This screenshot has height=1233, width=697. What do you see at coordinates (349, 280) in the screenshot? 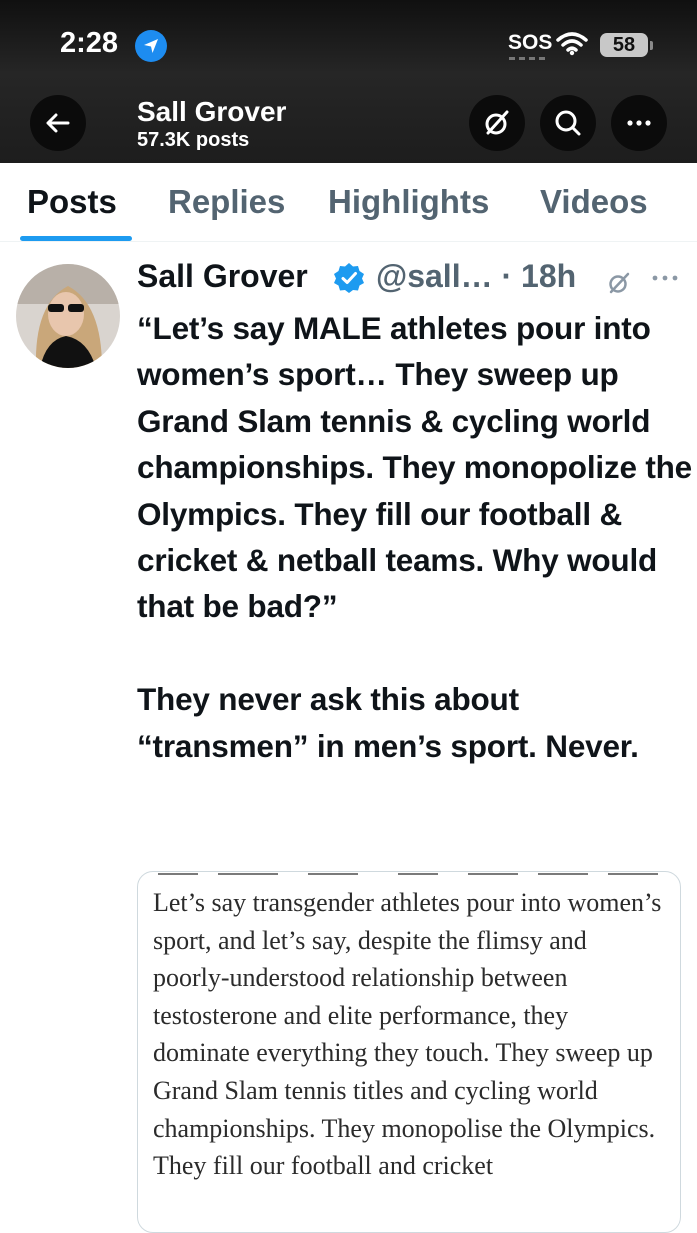
I see `verified-badge-icon` at bounding box center [349, 280].